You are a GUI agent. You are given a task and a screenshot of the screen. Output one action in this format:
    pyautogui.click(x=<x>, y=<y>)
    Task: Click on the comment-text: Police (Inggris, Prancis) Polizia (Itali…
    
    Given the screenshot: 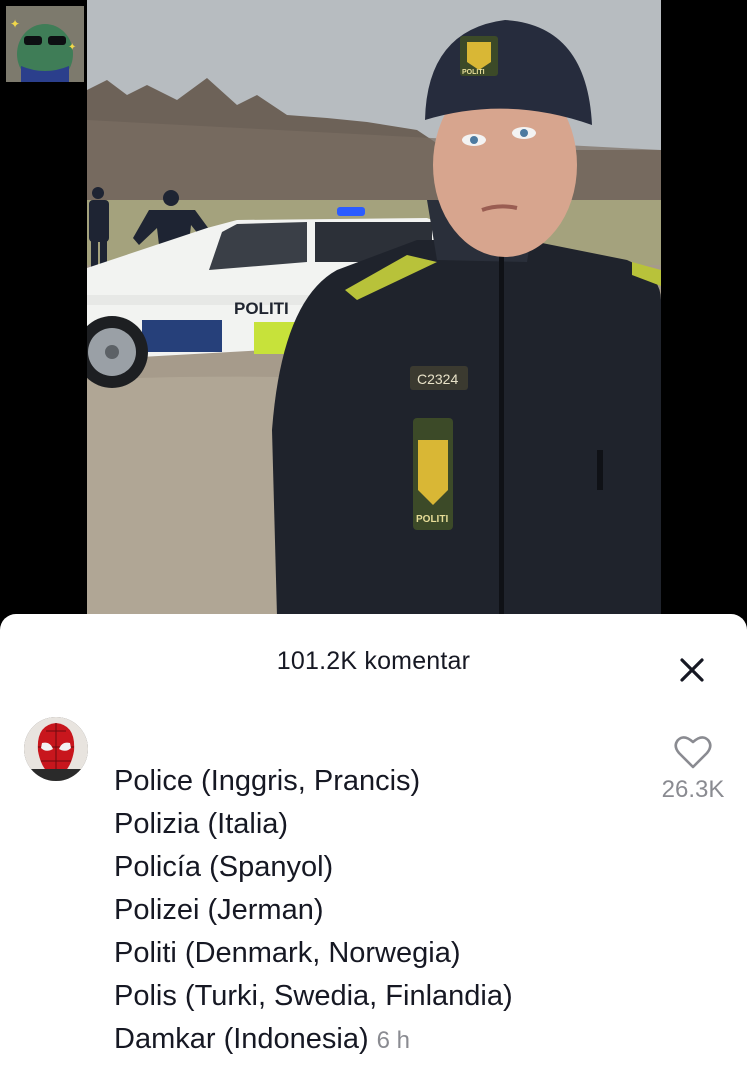 What is the action you would take?
    pyautogui.click(x=313, y=911)
    